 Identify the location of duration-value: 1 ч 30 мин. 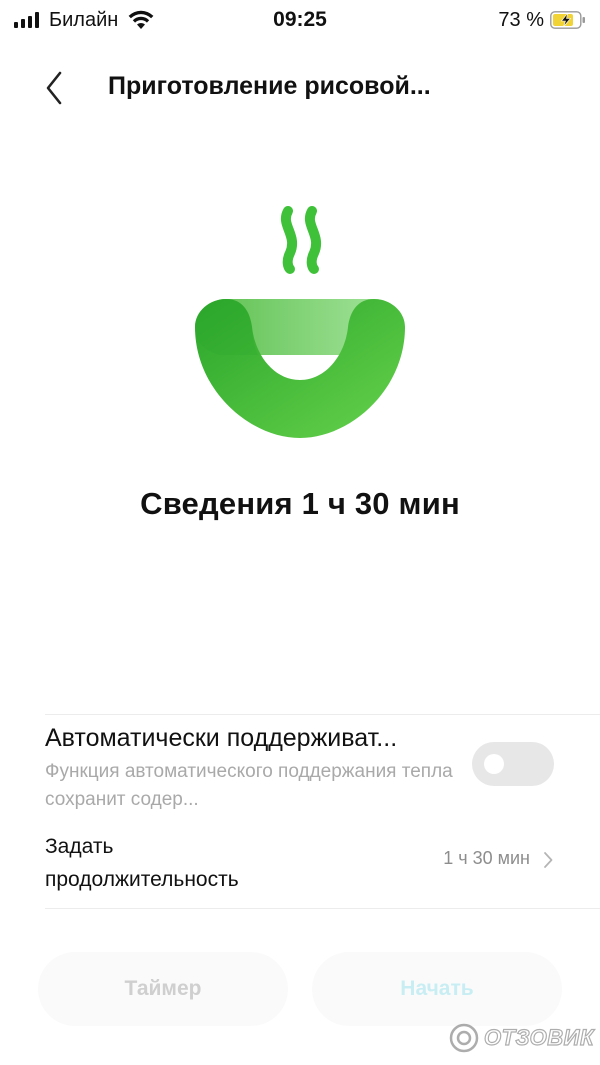
(486, 858).